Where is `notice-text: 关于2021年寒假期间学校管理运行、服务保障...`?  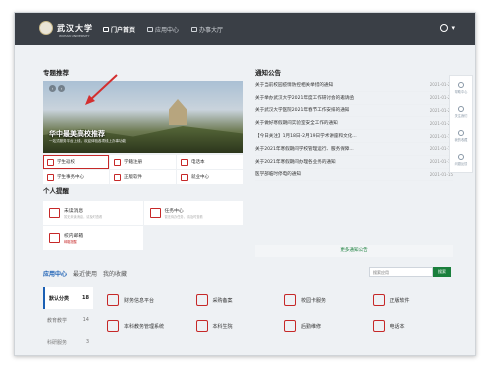 notice-text: 关于2021年寒假期间学校管理运行、服务保障... is located at coordinates (304, 149).